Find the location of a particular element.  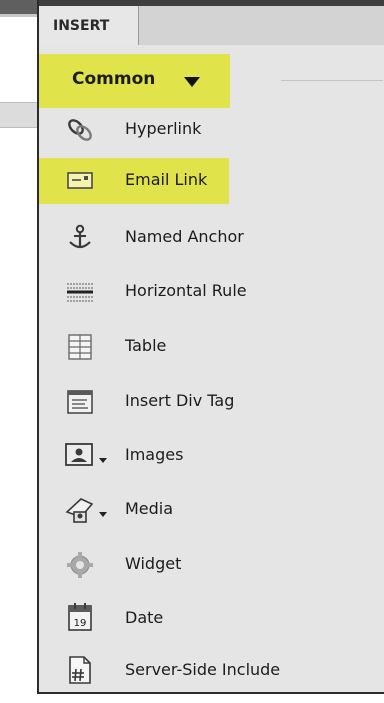

top-bar-edge is located at coordinates (18, 15).